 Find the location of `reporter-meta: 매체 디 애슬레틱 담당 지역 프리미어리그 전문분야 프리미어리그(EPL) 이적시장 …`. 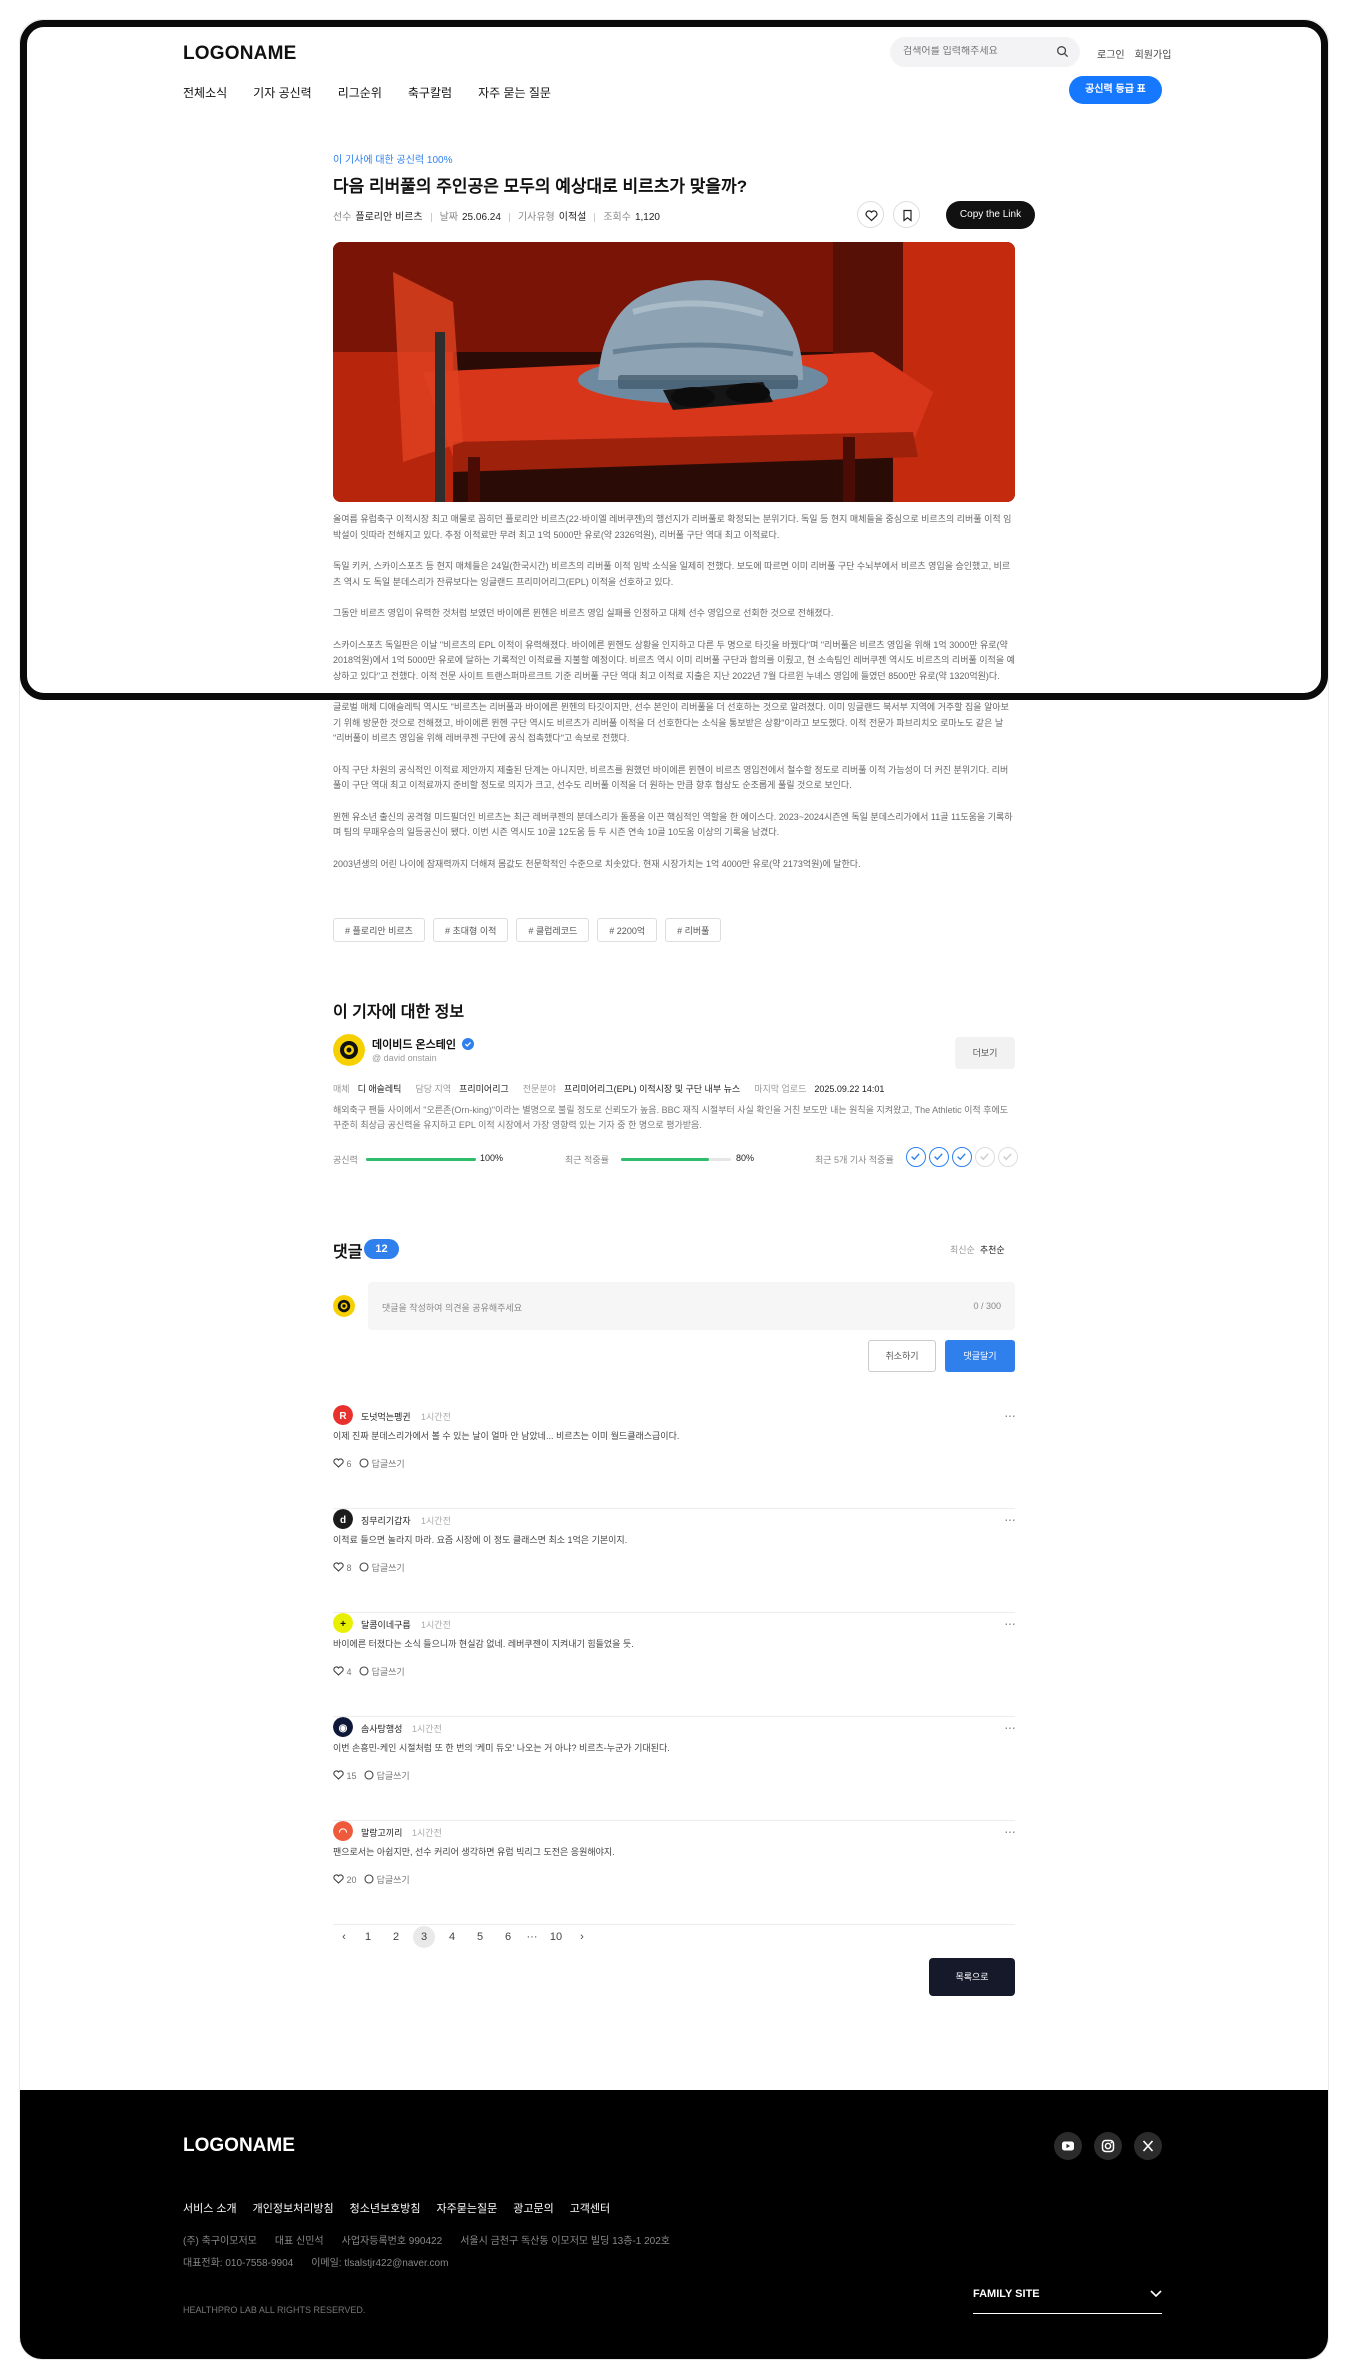

reporter-meta: 매체 디 애슬레틱 담당 지역 프리미어리그 전문분야 프리미어리그(EPL) 이적시장 … is located at coordinates (615, 1088).